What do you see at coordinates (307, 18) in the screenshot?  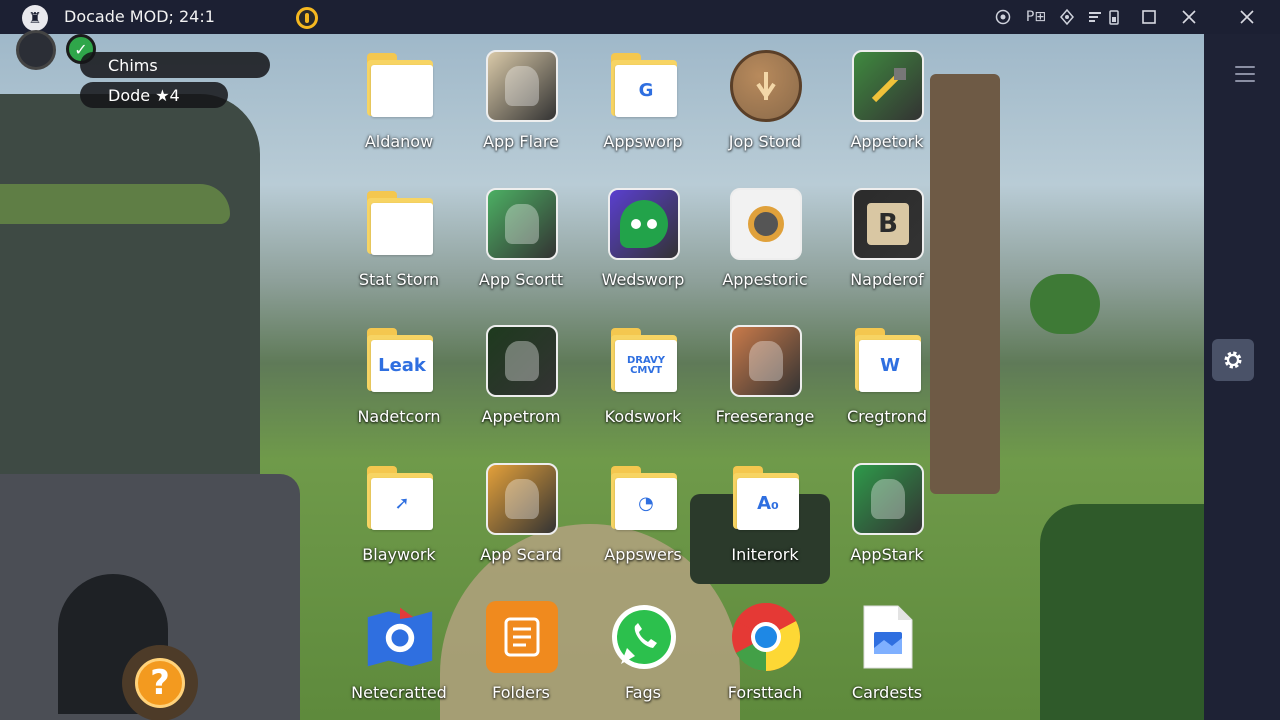 I see `coin-icon` at bounding box center [307, 18].